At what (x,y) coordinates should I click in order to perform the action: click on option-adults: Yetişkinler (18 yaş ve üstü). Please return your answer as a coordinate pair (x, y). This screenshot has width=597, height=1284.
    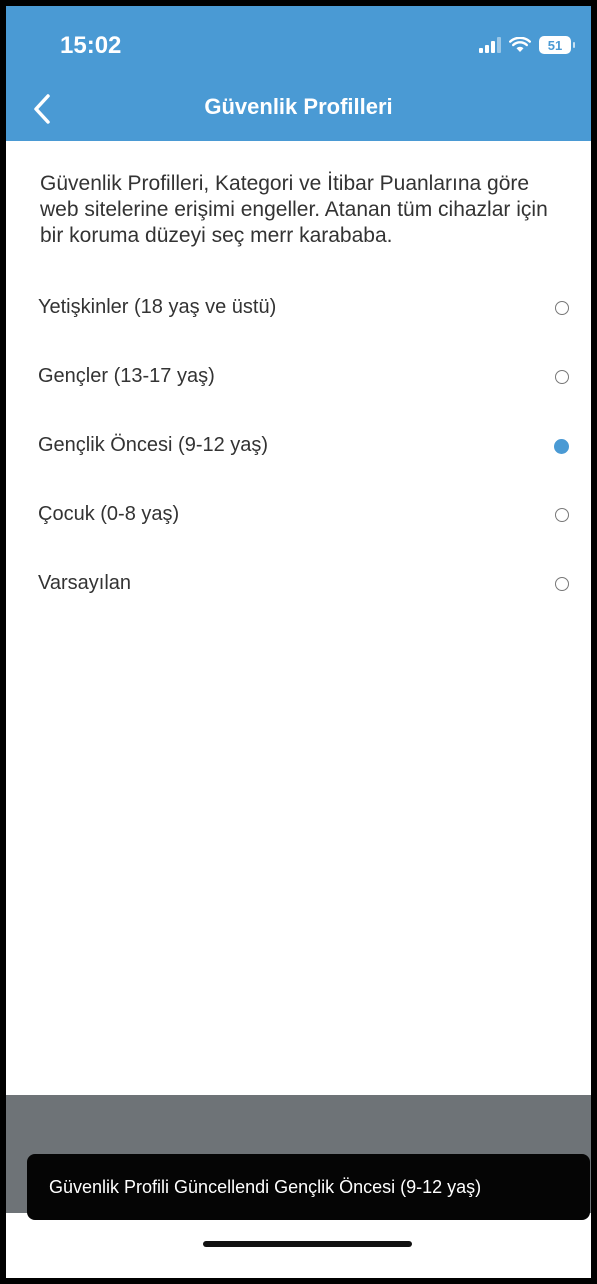
    Looking at the image, I should click on (298, 307).